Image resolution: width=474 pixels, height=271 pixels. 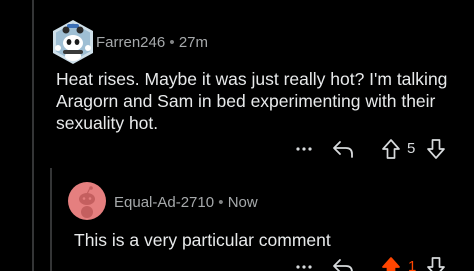 What do you see at coordinates (343, 149) in the screenshot?
I see `reply-icon` at bounding box center [343, 149].